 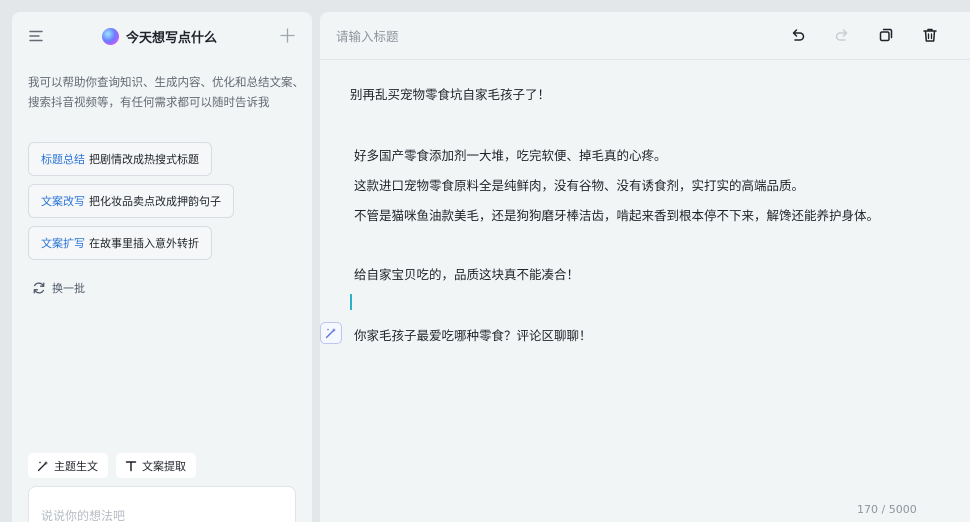 What do you see at coordinates (144, 243) in the screenshot?
I see `suggestion-desc: 在故事里插入意外转折` at bounding box center [144, 243].